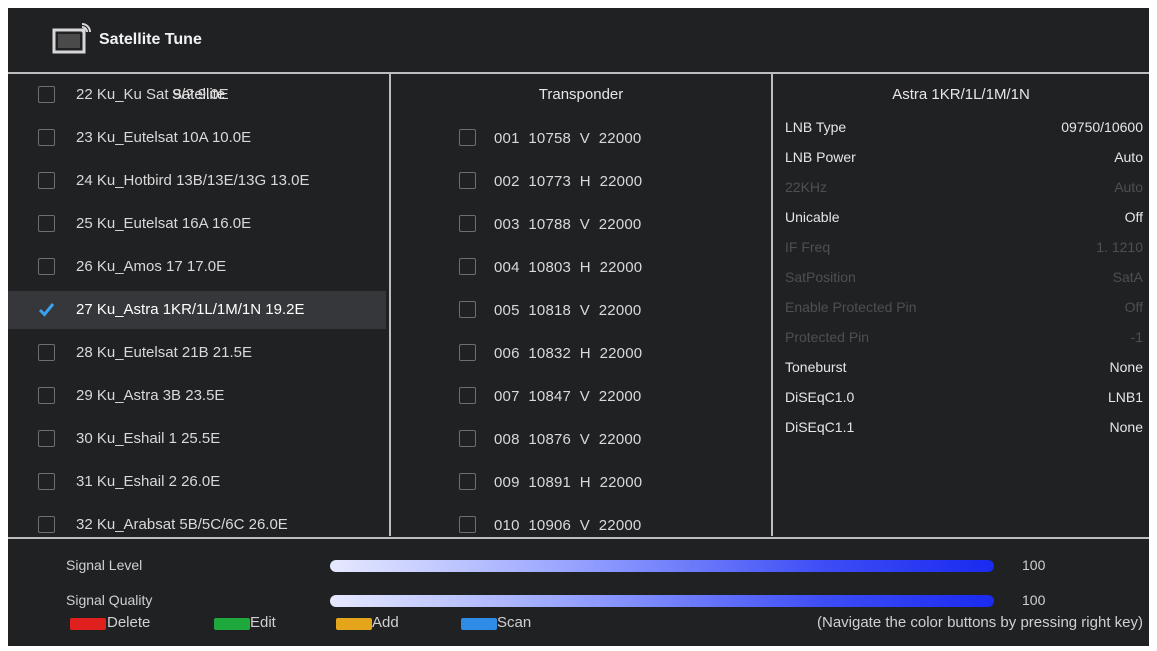  Describe the element at coordinates (961, 344) in the screenshot. I see `setting-row: Protected Pin -1` at that location.